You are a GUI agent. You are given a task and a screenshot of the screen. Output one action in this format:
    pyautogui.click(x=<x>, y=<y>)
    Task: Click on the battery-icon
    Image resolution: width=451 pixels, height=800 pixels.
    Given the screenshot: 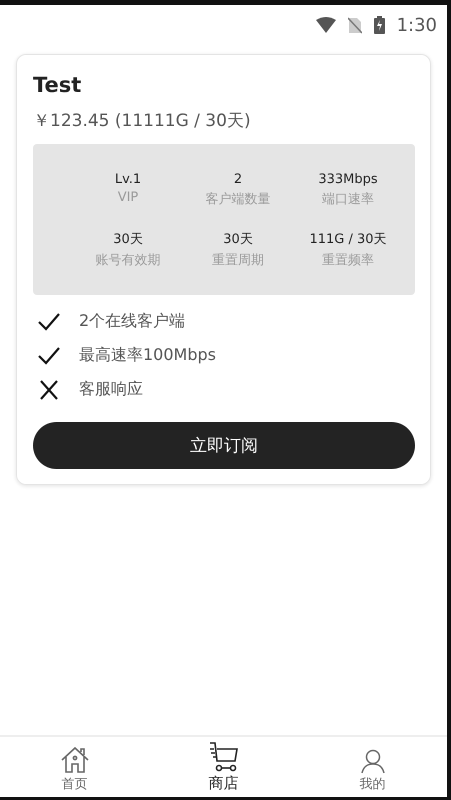 What is the action you would take?
    pyautogui.click(x=379, y=25)
    